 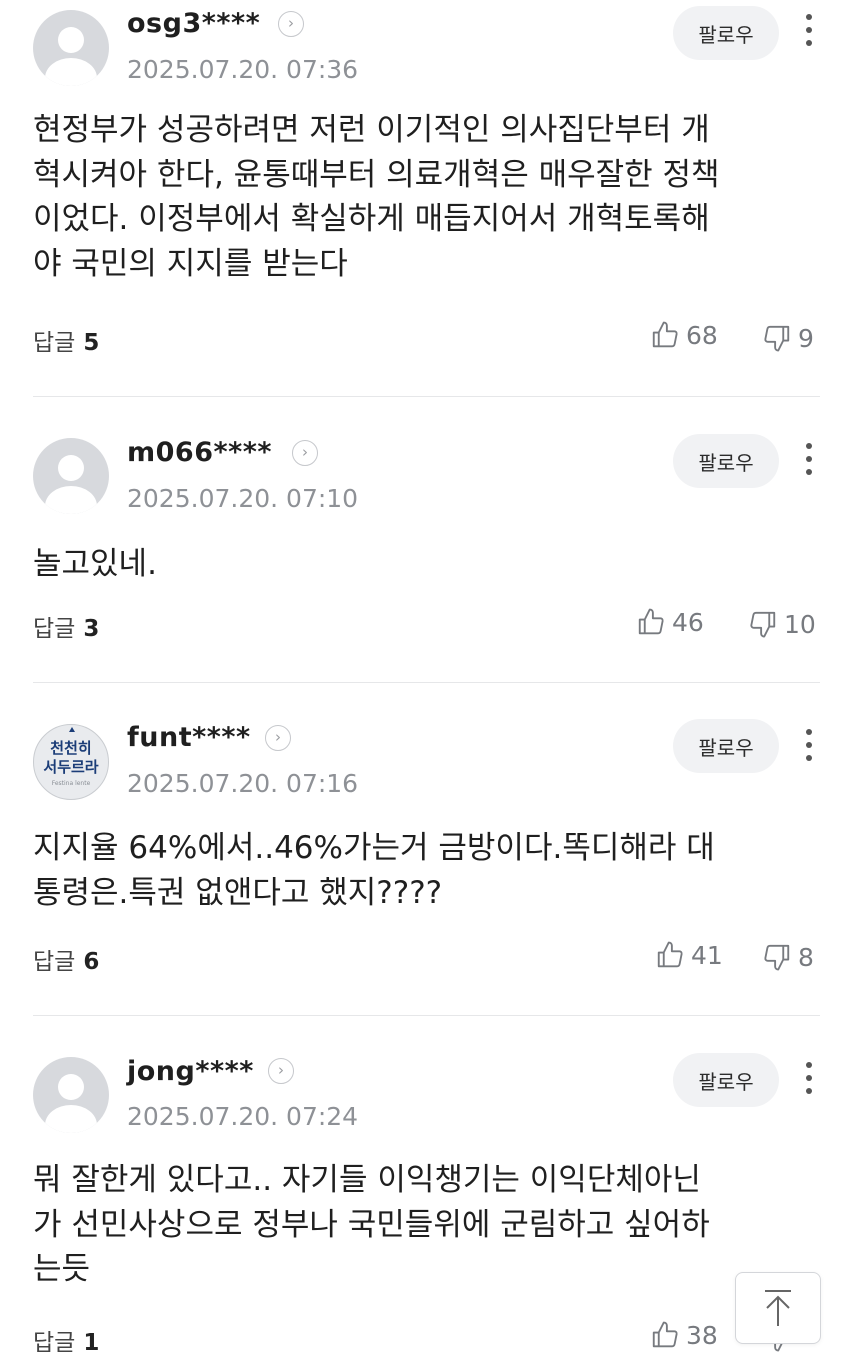 I want to click on username: funt****, so click(x=189, y=737).